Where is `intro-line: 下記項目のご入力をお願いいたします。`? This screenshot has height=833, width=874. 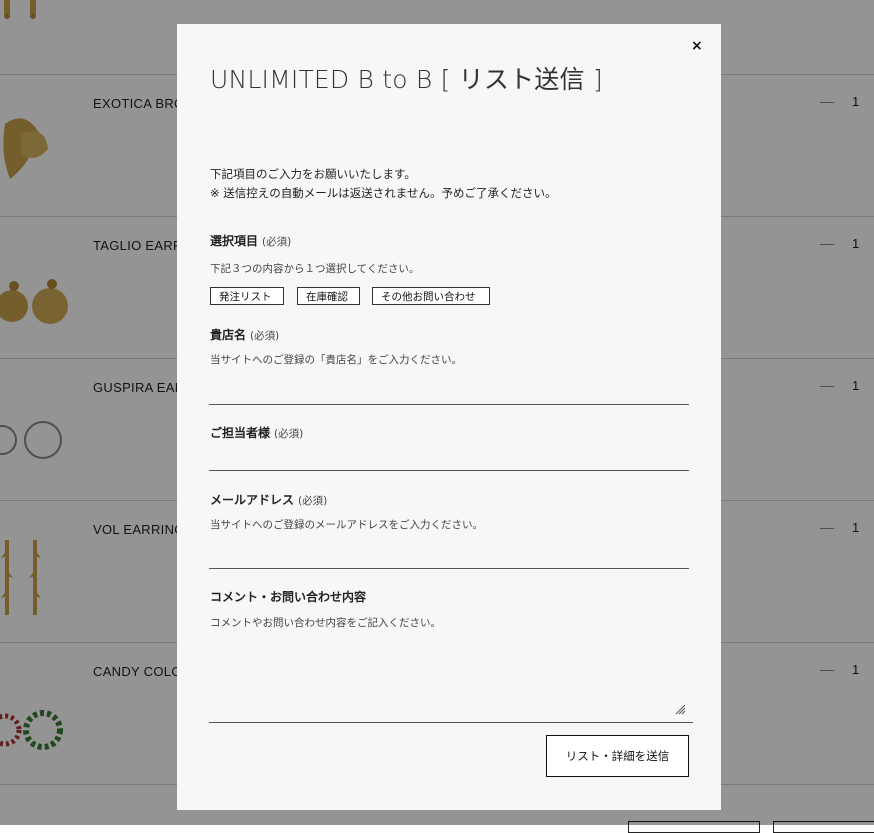 intro-line: 下記項目のご入力をお願いいたします。 is located at coordinates (313, 174).